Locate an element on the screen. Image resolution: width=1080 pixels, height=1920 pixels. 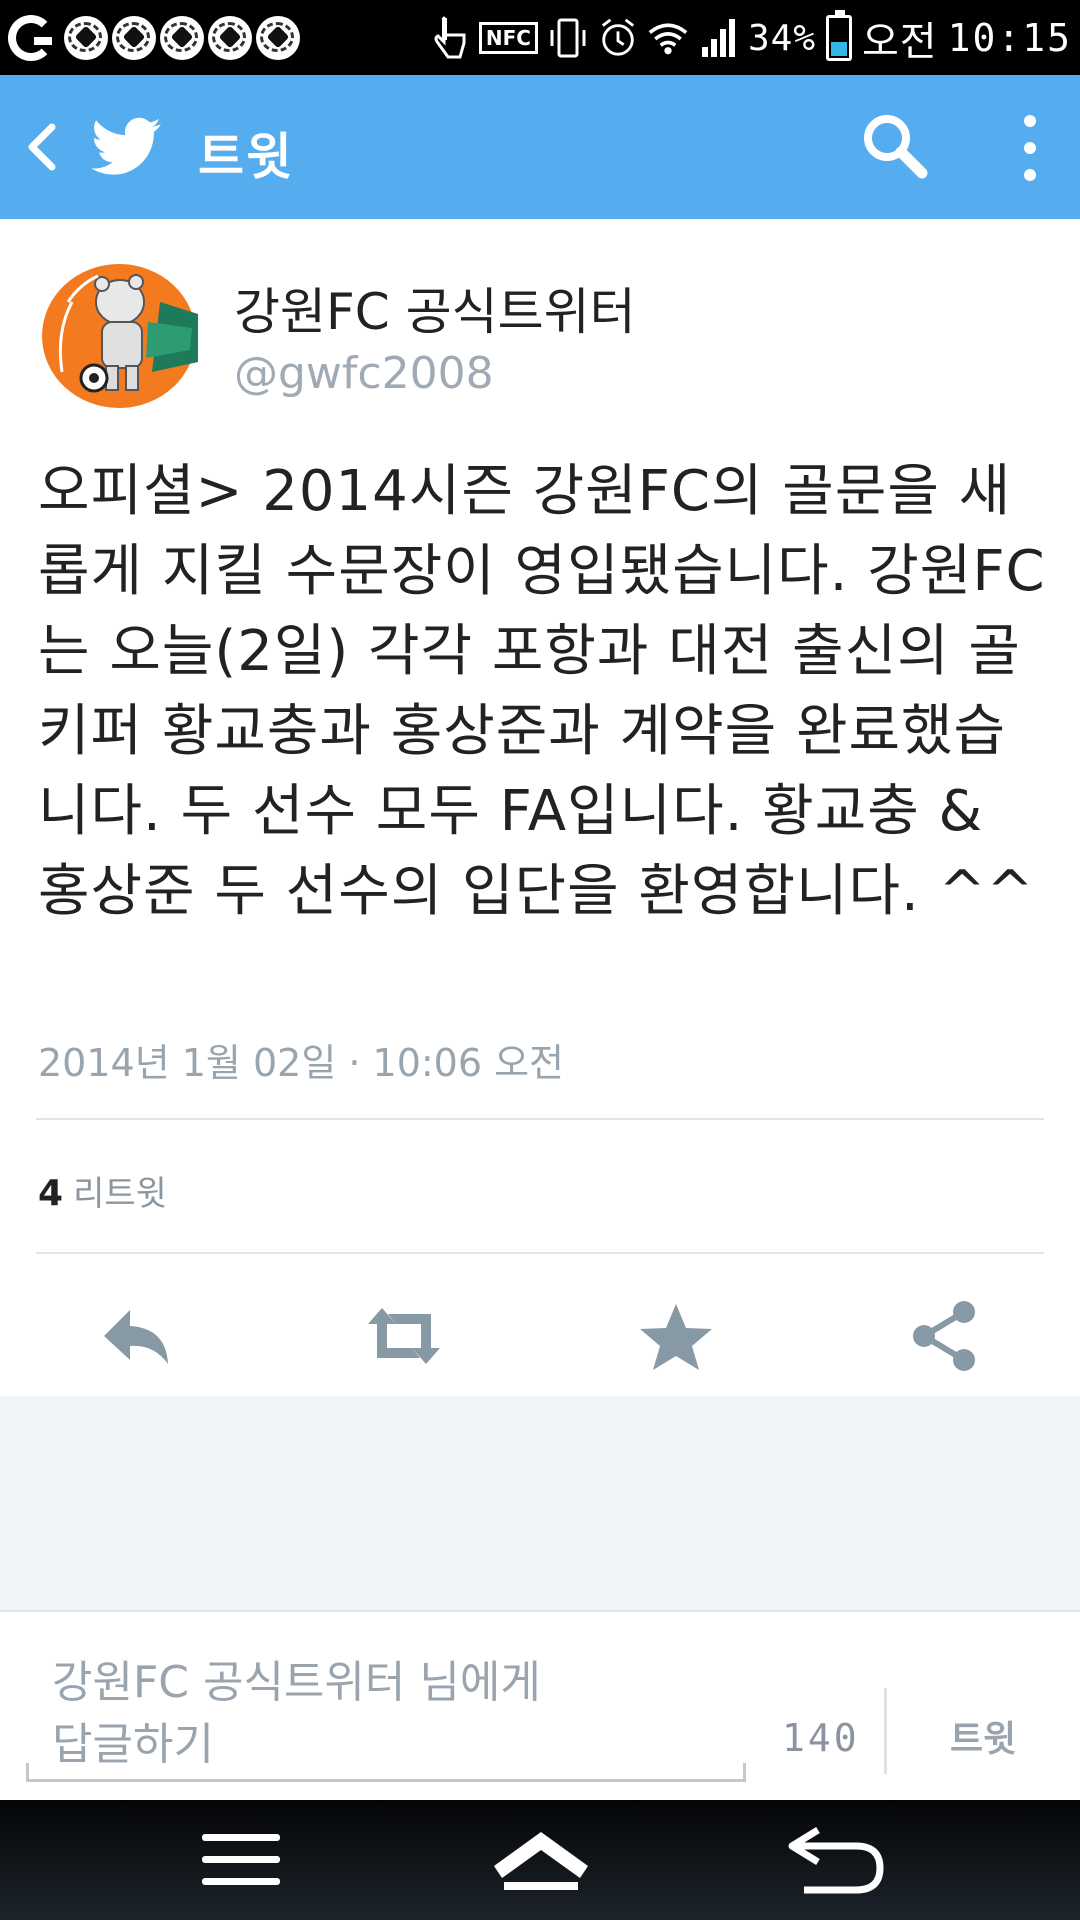
notification-icons is located at coordinates (154, 38).